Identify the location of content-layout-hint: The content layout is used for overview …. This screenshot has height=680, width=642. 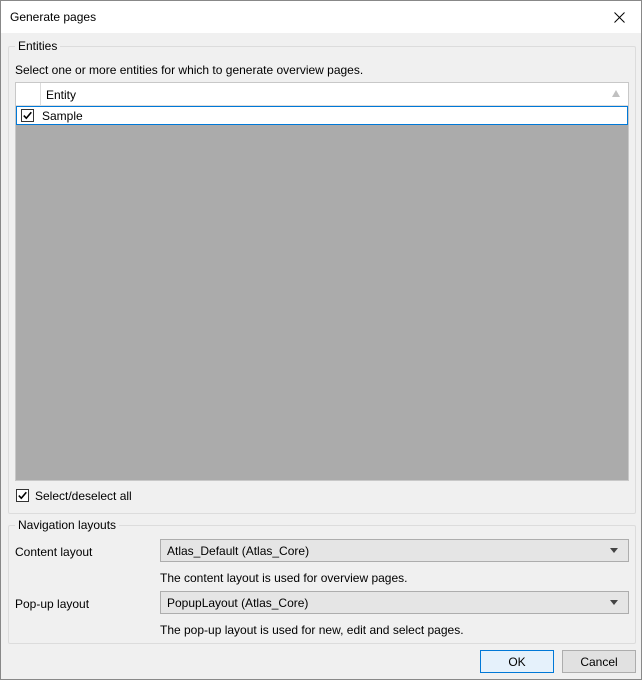
(284, 578).